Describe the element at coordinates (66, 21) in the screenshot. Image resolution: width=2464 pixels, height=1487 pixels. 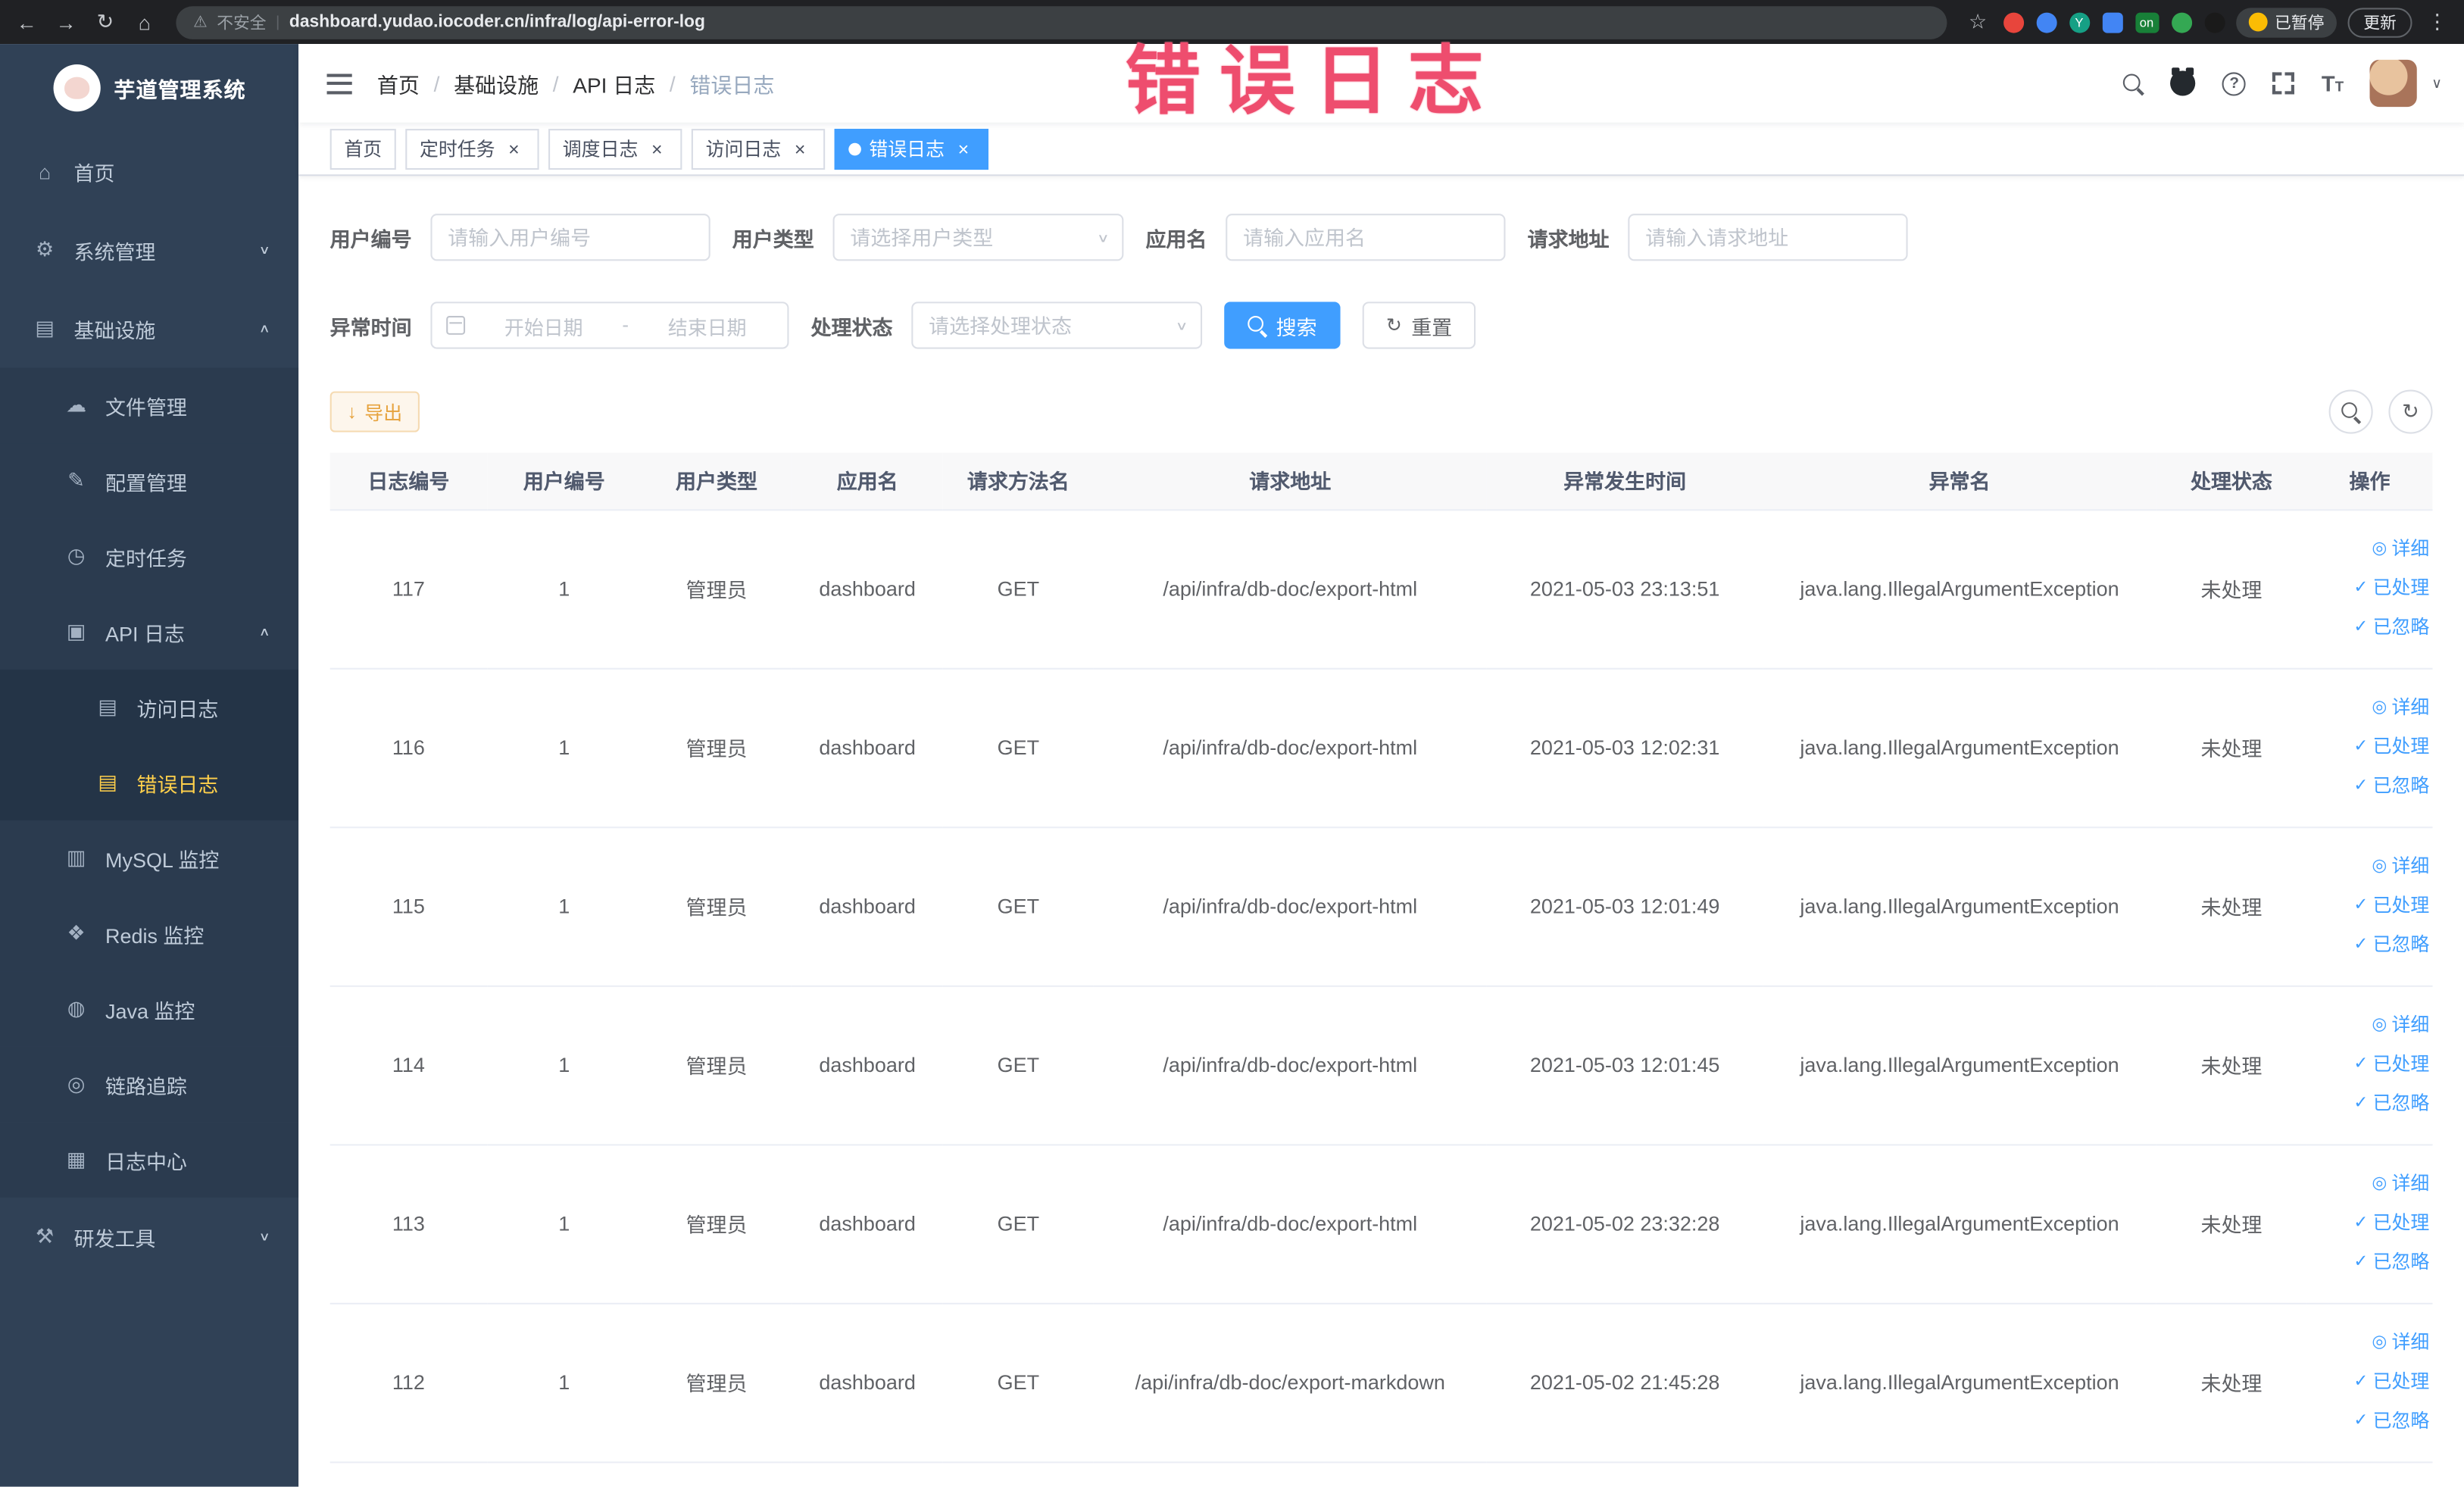
I see `browser-forward-icon: →` at that location.